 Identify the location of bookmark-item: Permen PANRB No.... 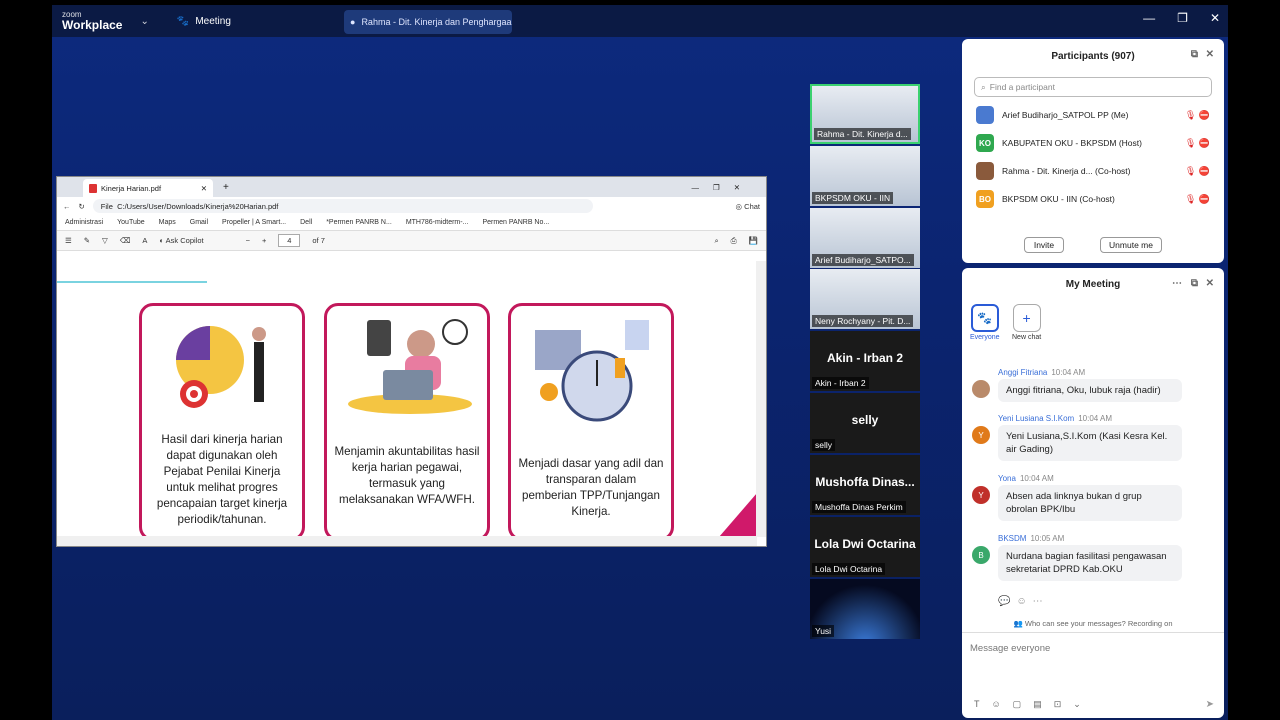
(515, 222).